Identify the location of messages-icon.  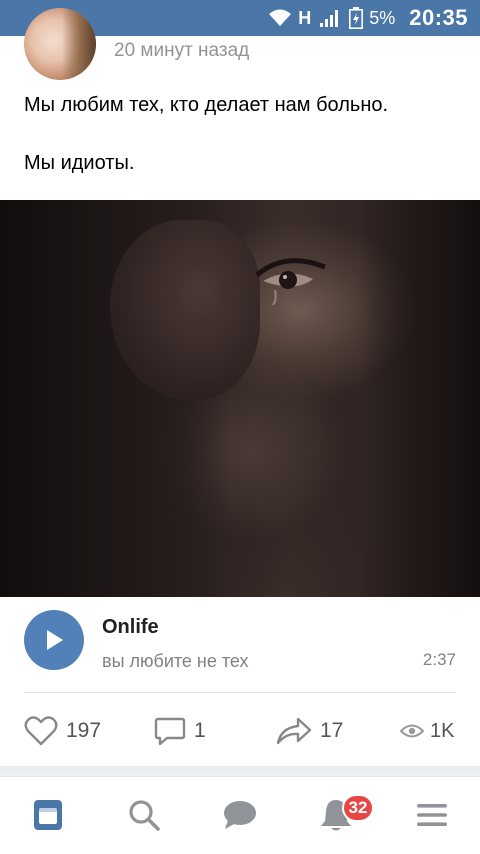
(240, 815).